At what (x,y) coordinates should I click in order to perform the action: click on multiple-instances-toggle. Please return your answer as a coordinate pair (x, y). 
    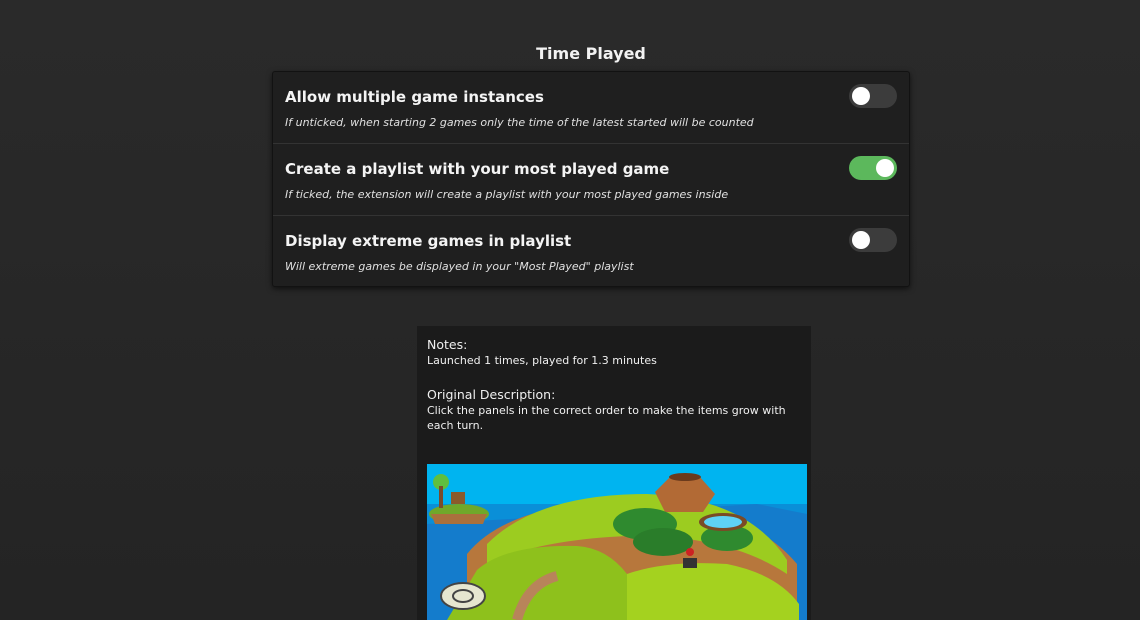
    Looking at the image, I should click on (873, 96).